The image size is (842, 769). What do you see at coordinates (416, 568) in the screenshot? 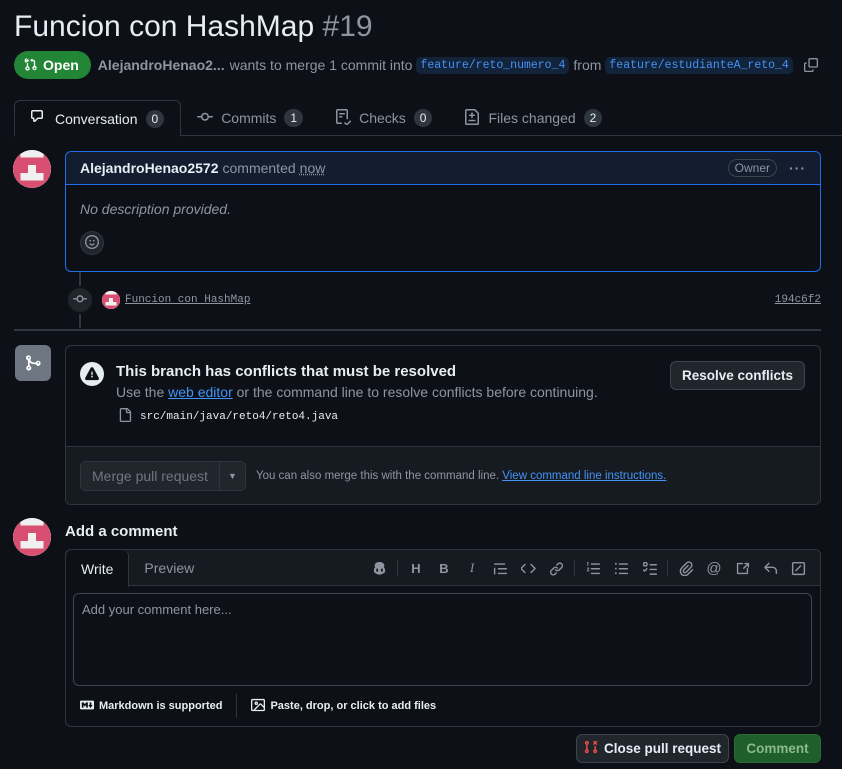
I see `heading-icon: H` at bounding box center [416, 568].